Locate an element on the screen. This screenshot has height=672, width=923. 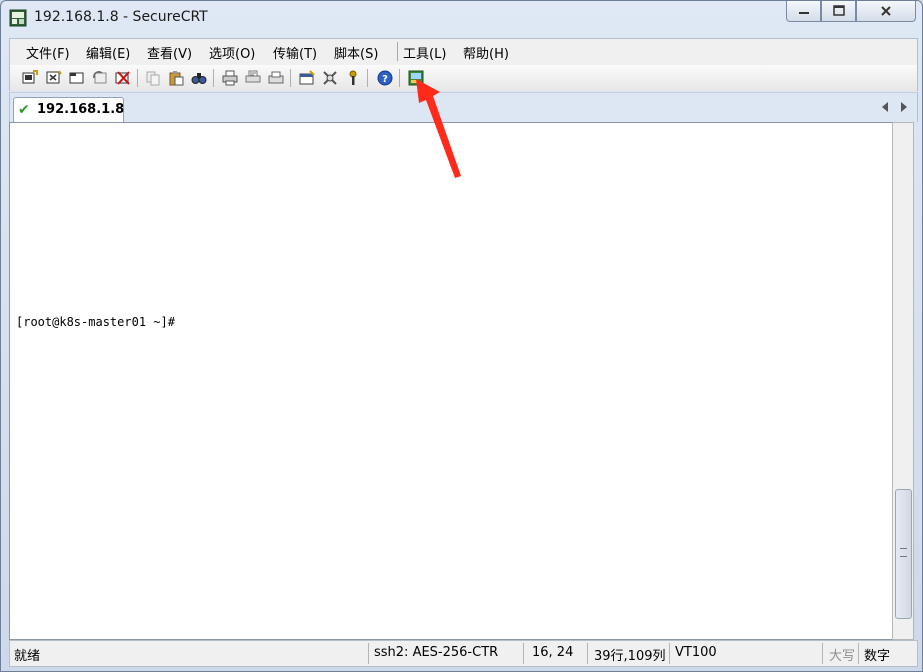
toolbar: ? is located at coordinates (463, 78).